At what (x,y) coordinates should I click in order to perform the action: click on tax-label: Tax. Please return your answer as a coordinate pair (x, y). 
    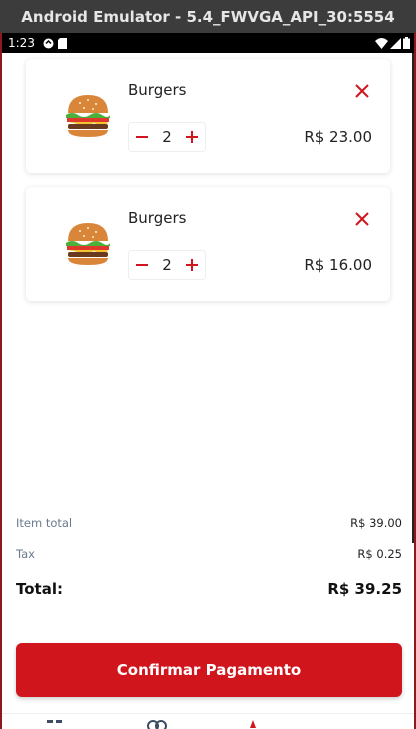
    Looking at the image, I should click on (25, 554).